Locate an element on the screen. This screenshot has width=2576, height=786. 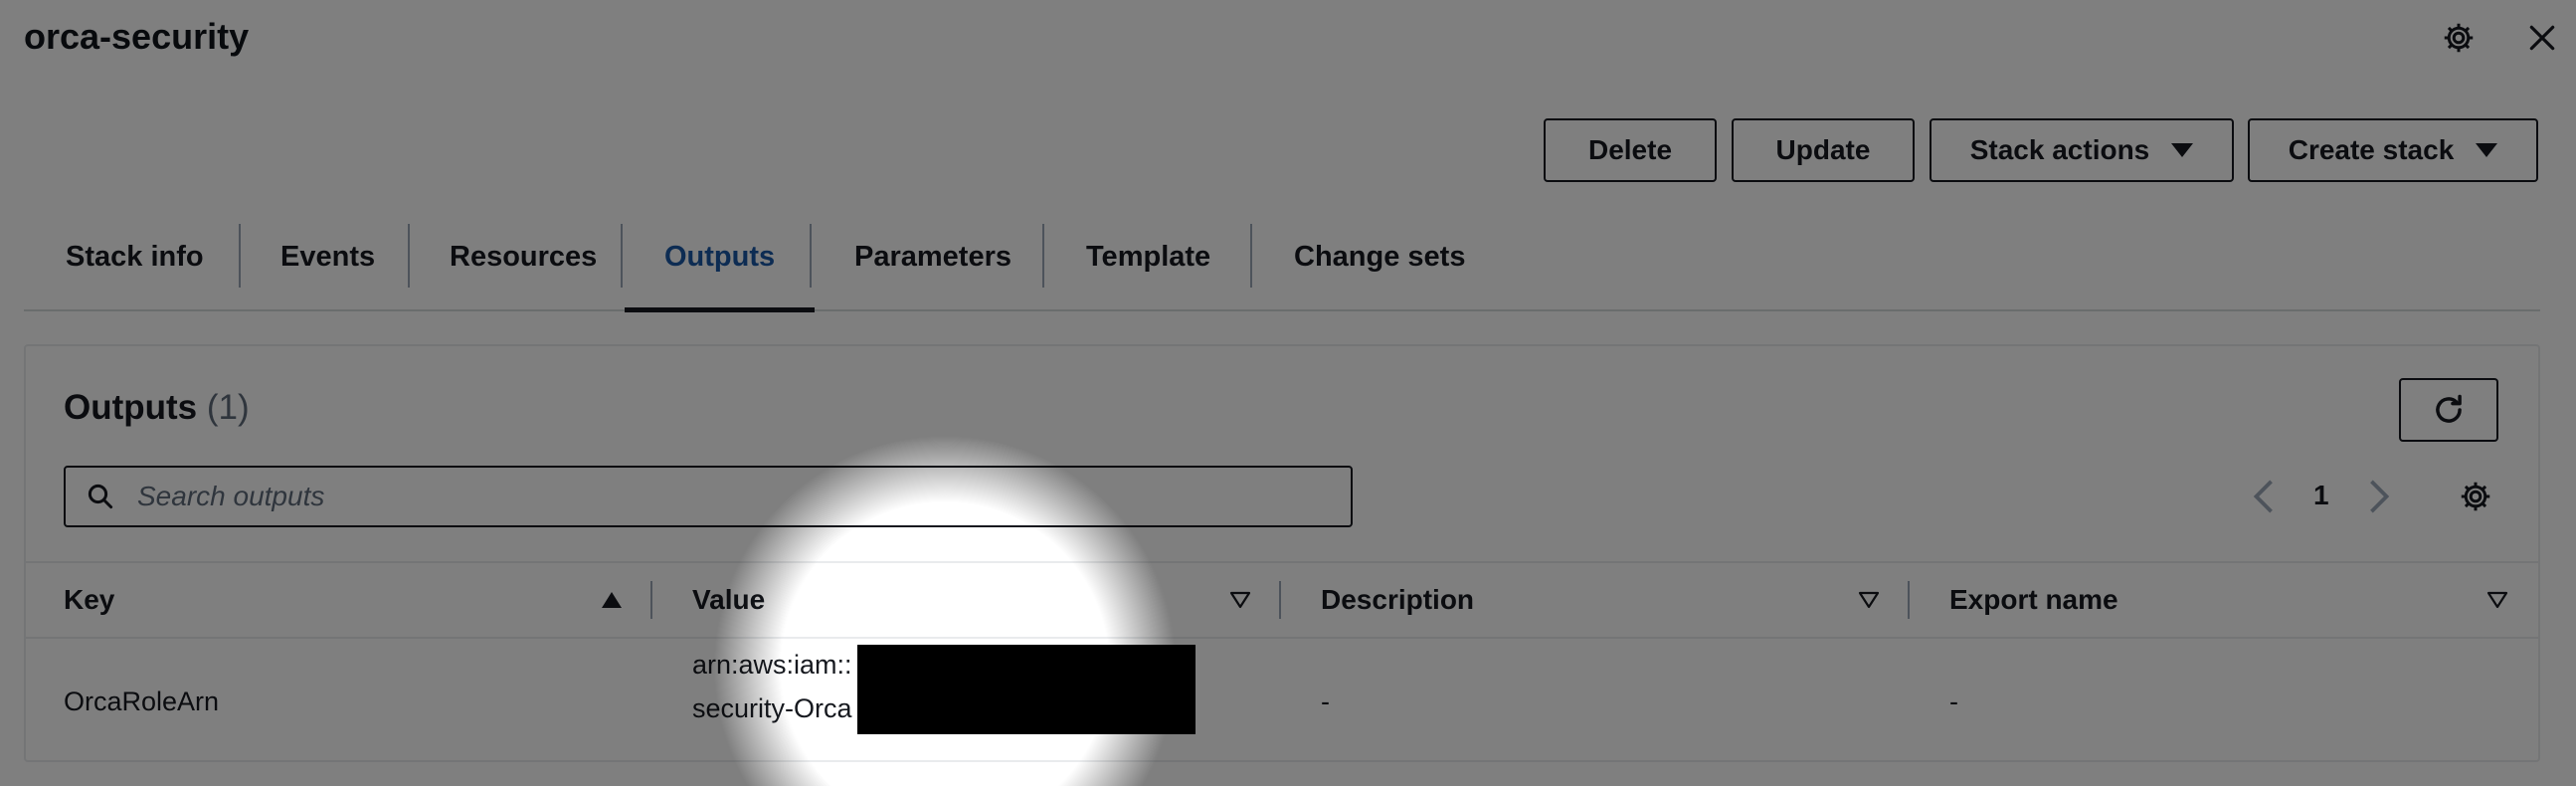
chevron-right-icon is located at coordinates (2379, 496).